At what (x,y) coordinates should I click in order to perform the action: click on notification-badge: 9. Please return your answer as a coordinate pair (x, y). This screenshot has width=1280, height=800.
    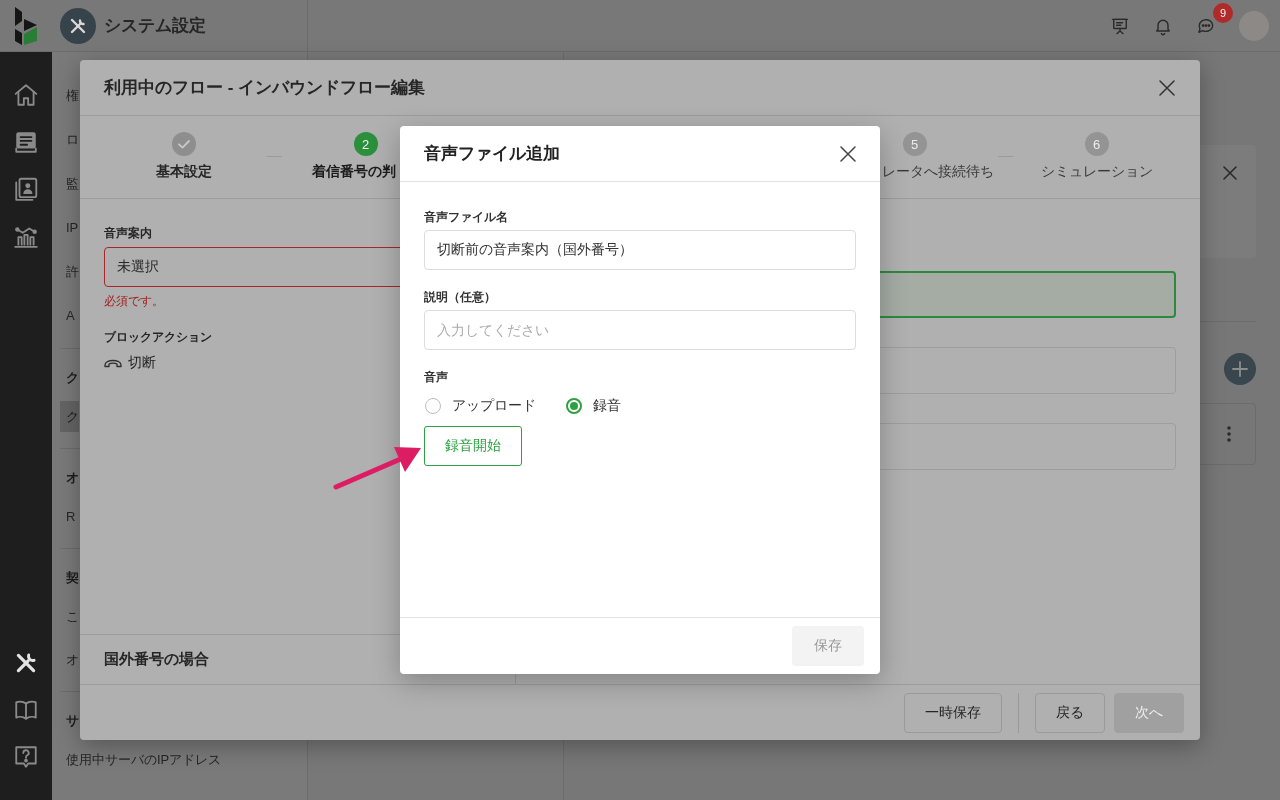
    Looking at the image, I should click on (1223, 12).